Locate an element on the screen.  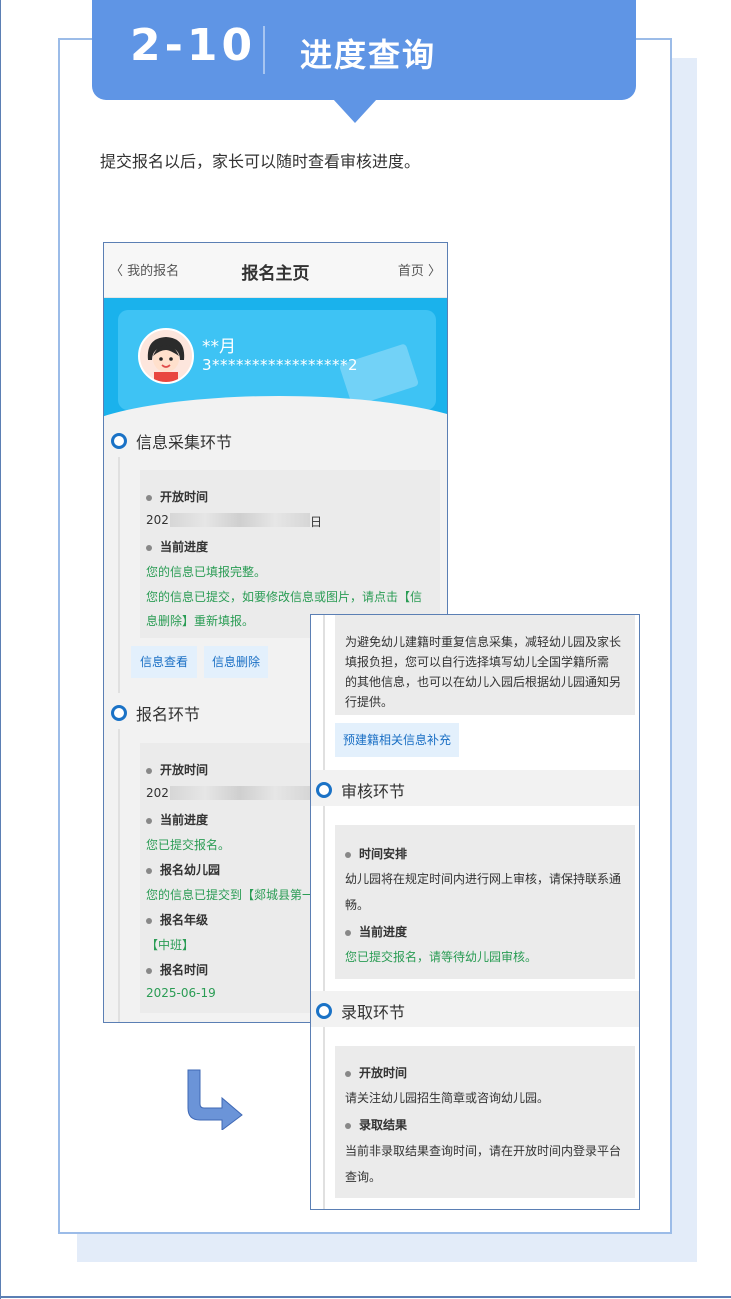
info-view-button: 信息查看 is located at coordinates (164, 662).